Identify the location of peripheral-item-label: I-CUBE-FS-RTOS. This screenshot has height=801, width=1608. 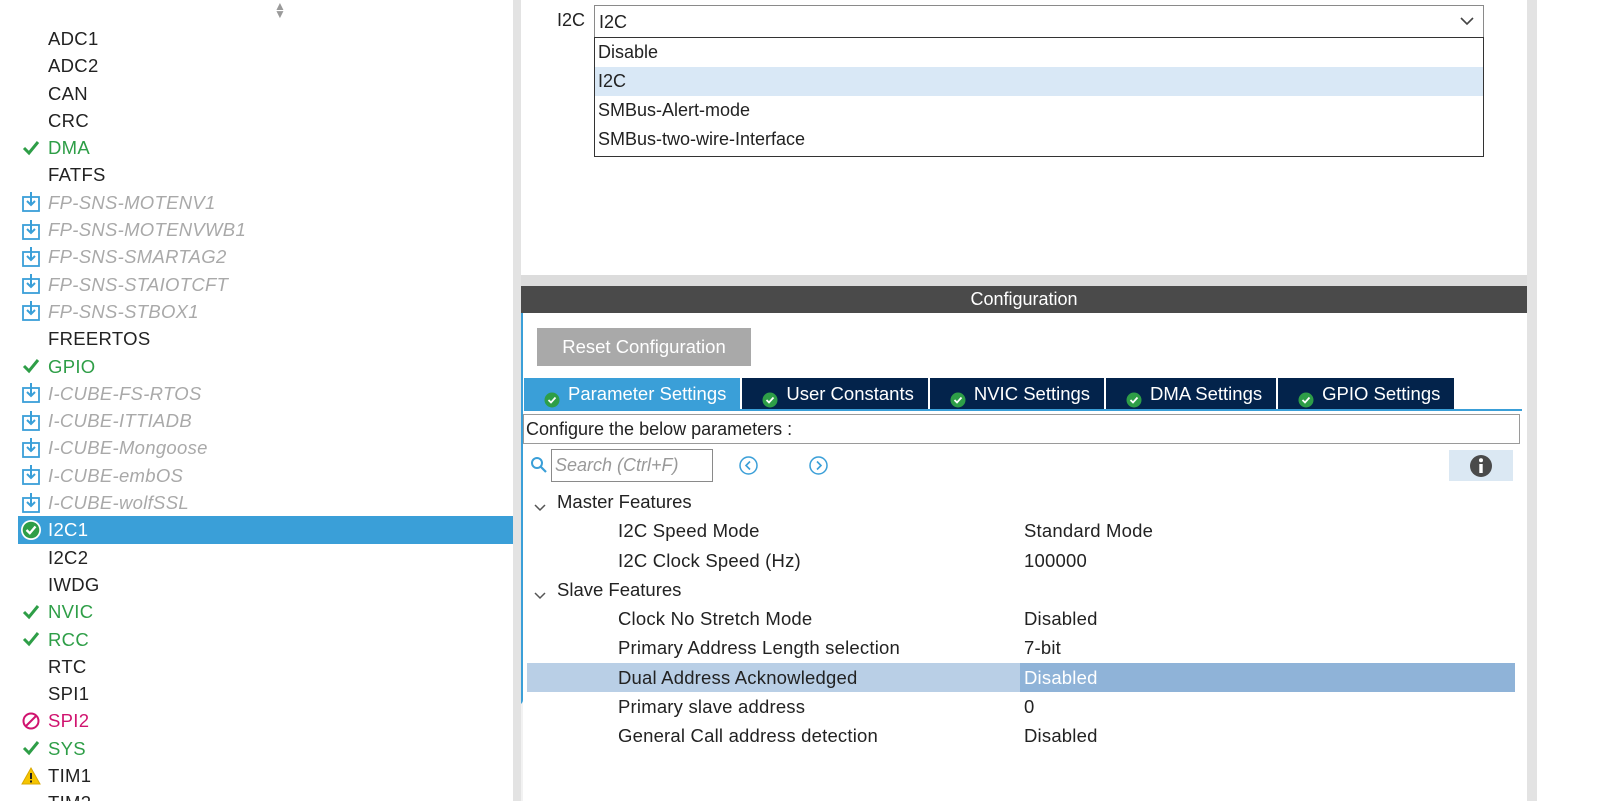
(125, 393).